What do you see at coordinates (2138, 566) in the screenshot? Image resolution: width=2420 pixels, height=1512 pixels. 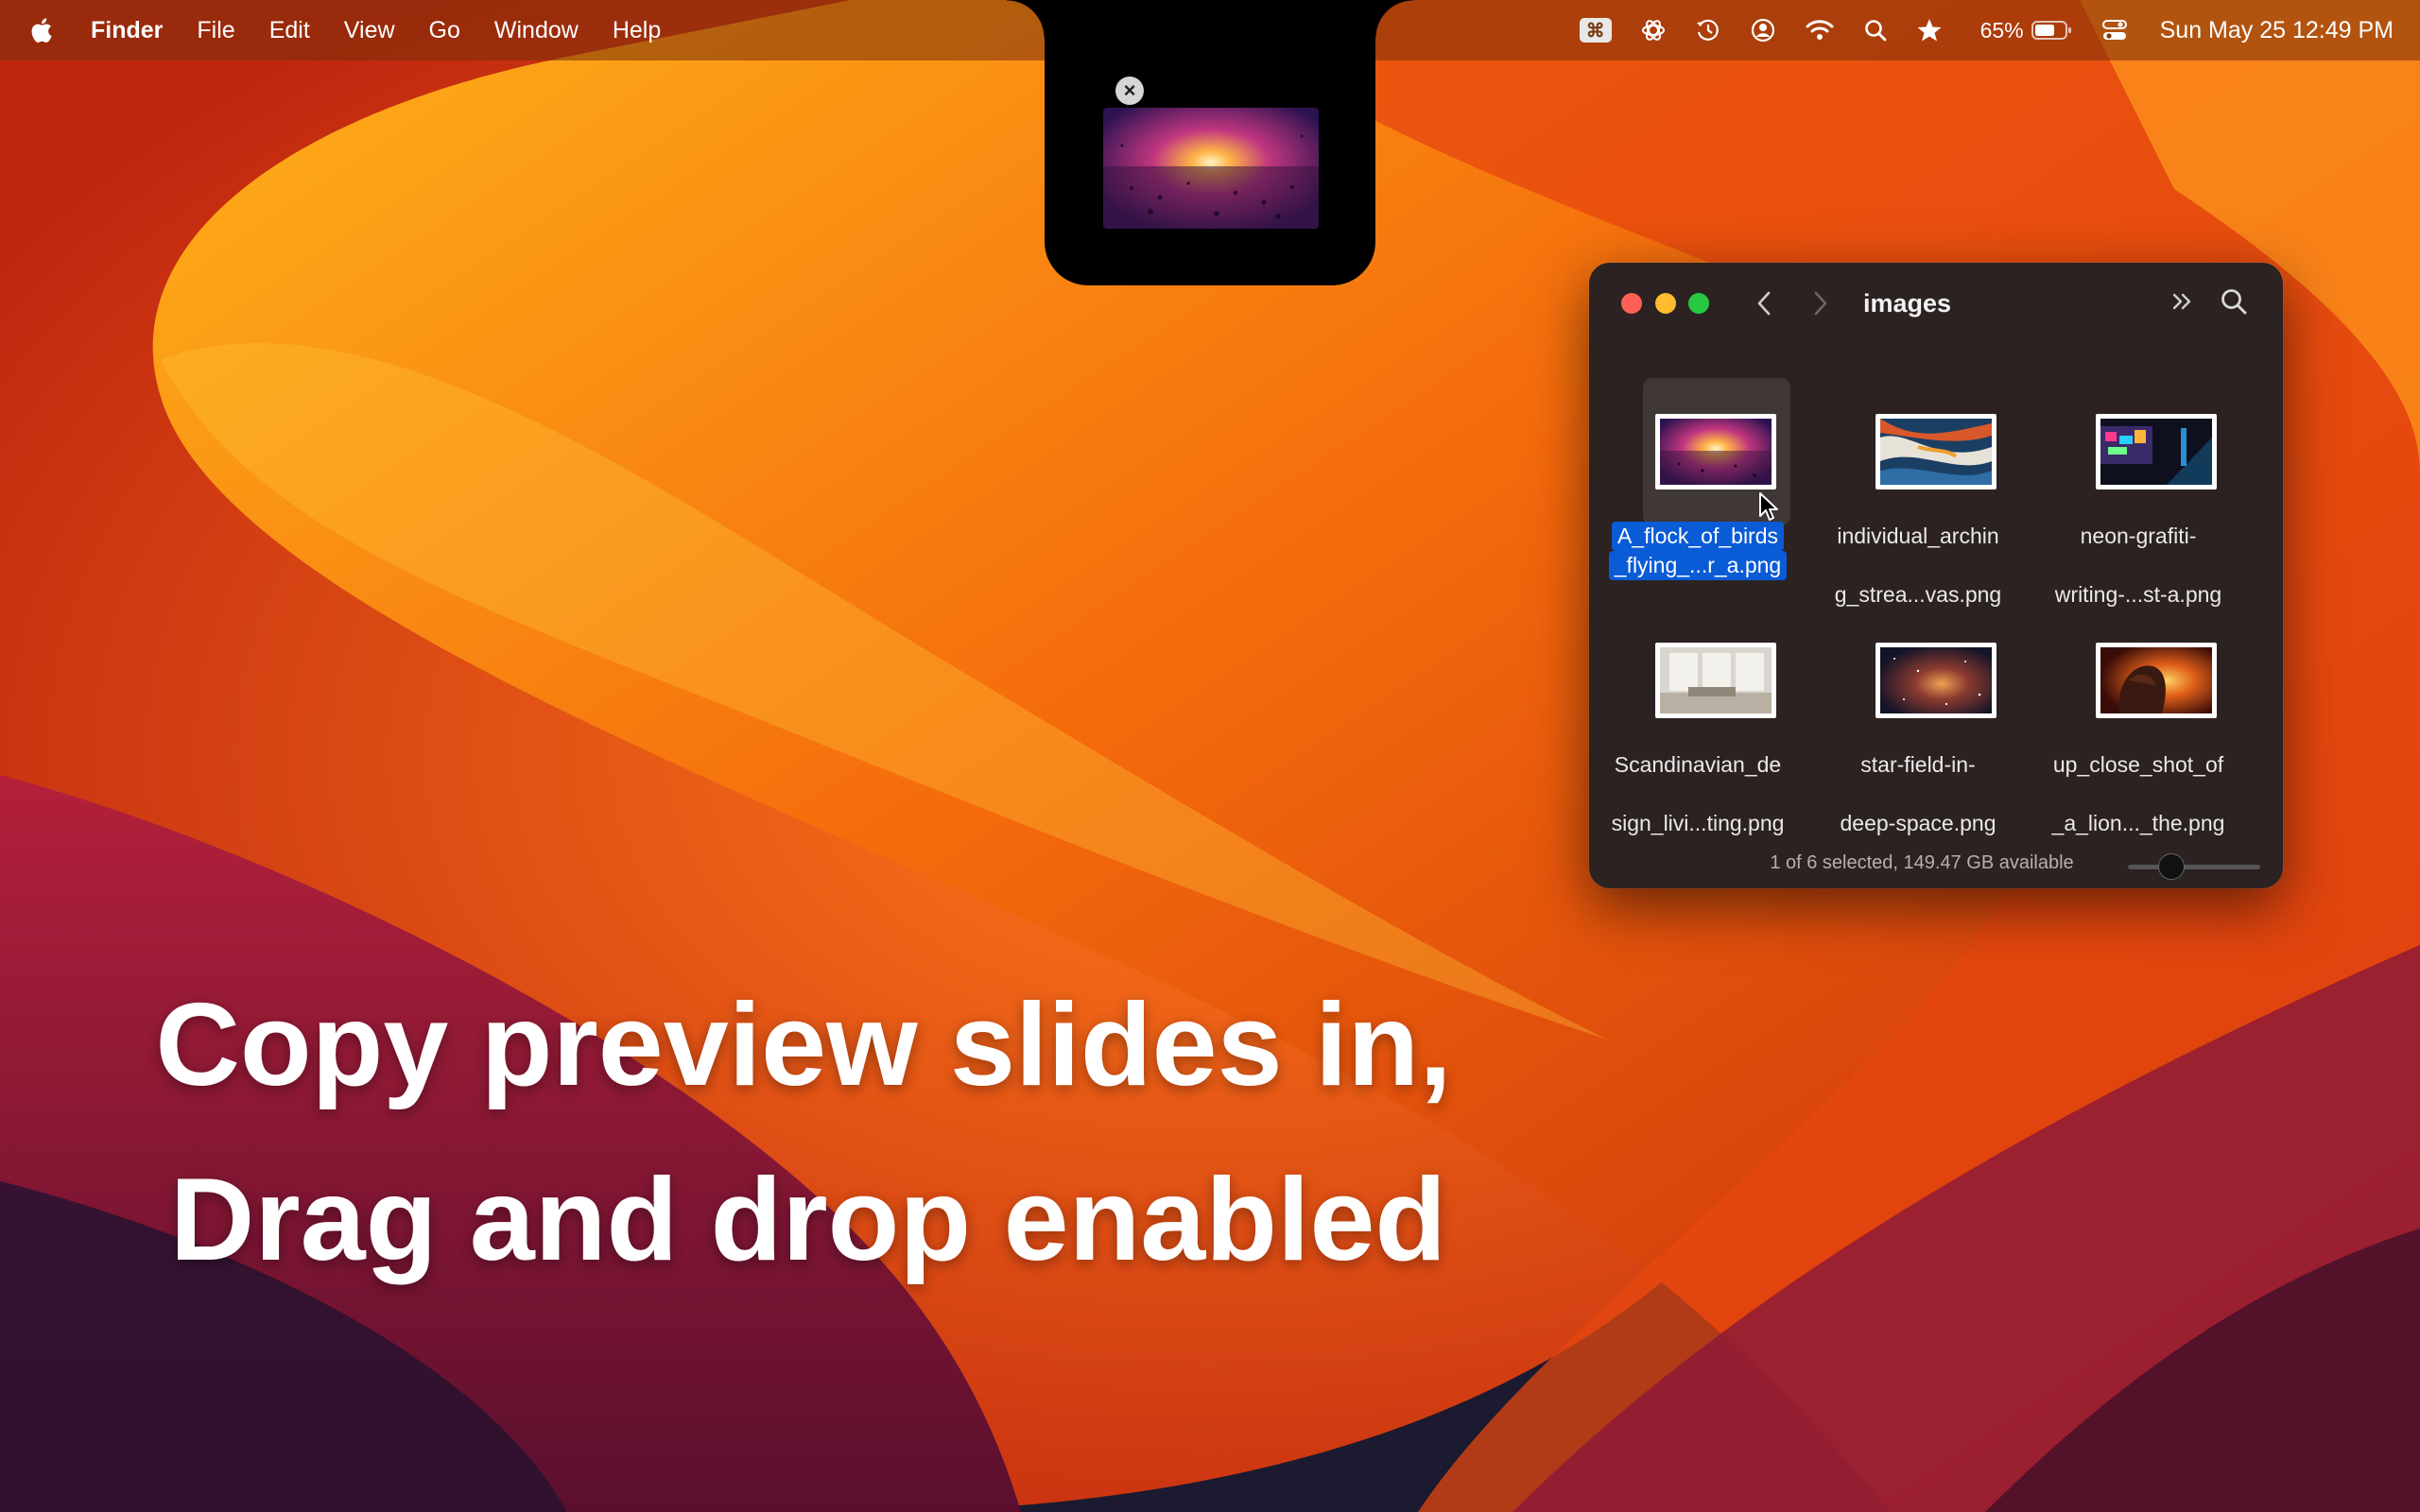 I see `file-name: neon-grafiti- writing-...st-a.png` at bounding box center [2138, 566].